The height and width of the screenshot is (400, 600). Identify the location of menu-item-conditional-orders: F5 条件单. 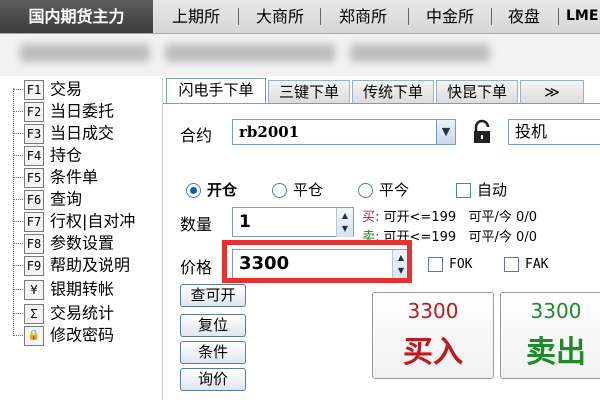
(61, 177).